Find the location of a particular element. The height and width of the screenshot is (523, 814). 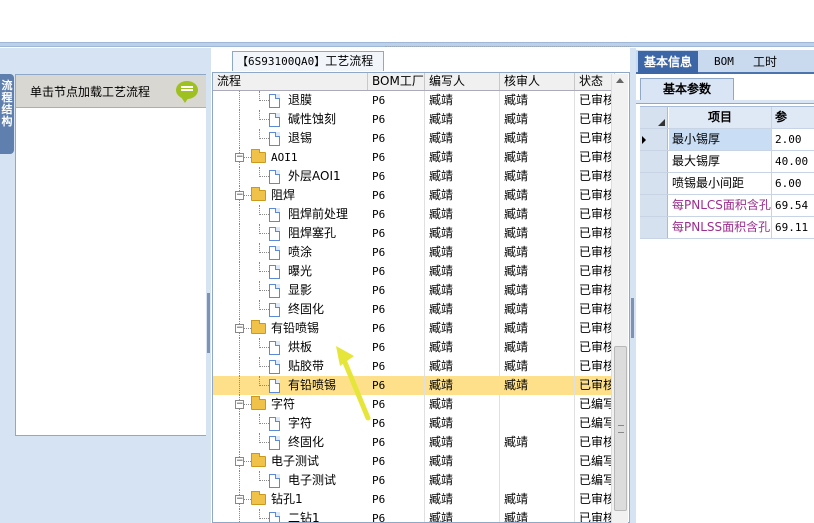

flow-cell: 有铅喷锡 is located at coordinates (290, 385).